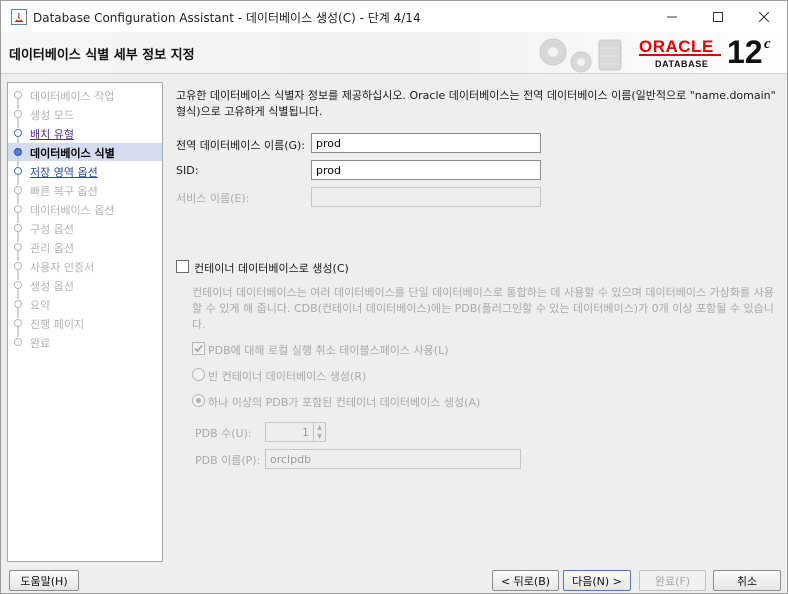 The image size is (788, 594). Describe the element at coordinates (40, 343) in the screenshot. I see `step-label: 완료` at that location.